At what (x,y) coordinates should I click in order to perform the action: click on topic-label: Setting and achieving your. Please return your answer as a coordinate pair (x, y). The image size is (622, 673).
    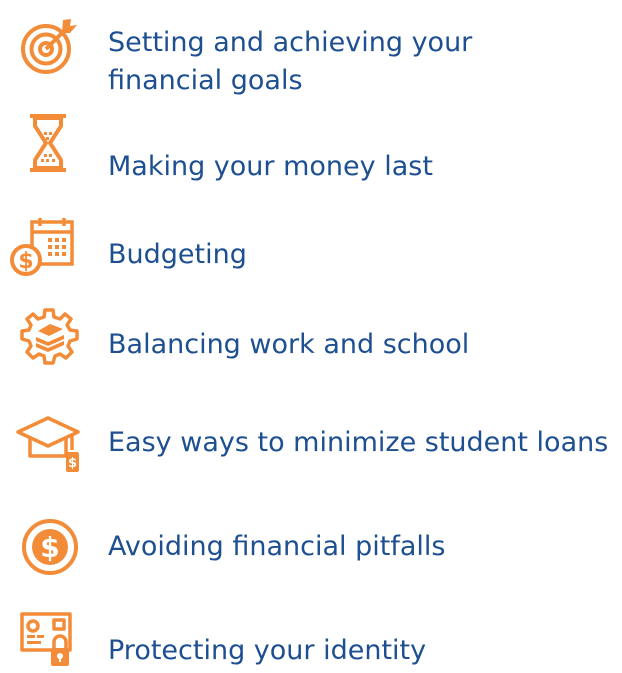
    Looking at the image, I should click on (290, 42).